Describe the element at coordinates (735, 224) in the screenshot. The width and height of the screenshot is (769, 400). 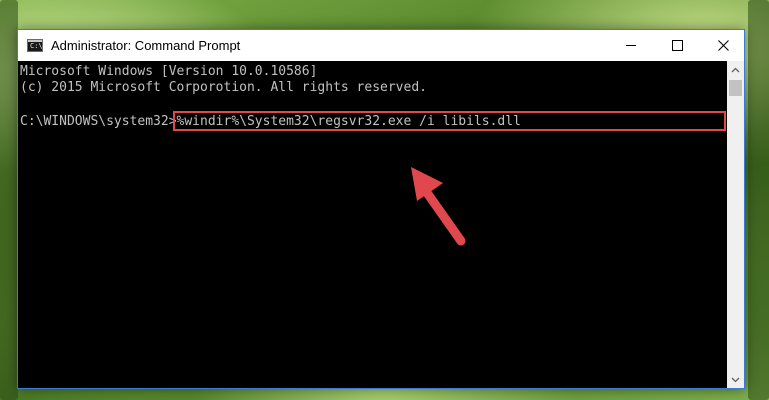
I see `vertical-scrollbar` at that location.